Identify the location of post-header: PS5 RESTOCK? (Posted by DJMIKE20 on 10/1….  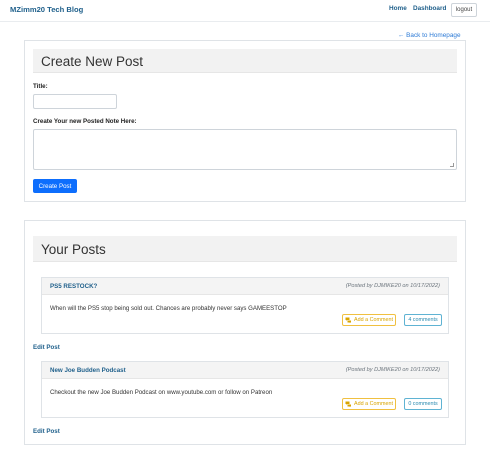
(245, 286).